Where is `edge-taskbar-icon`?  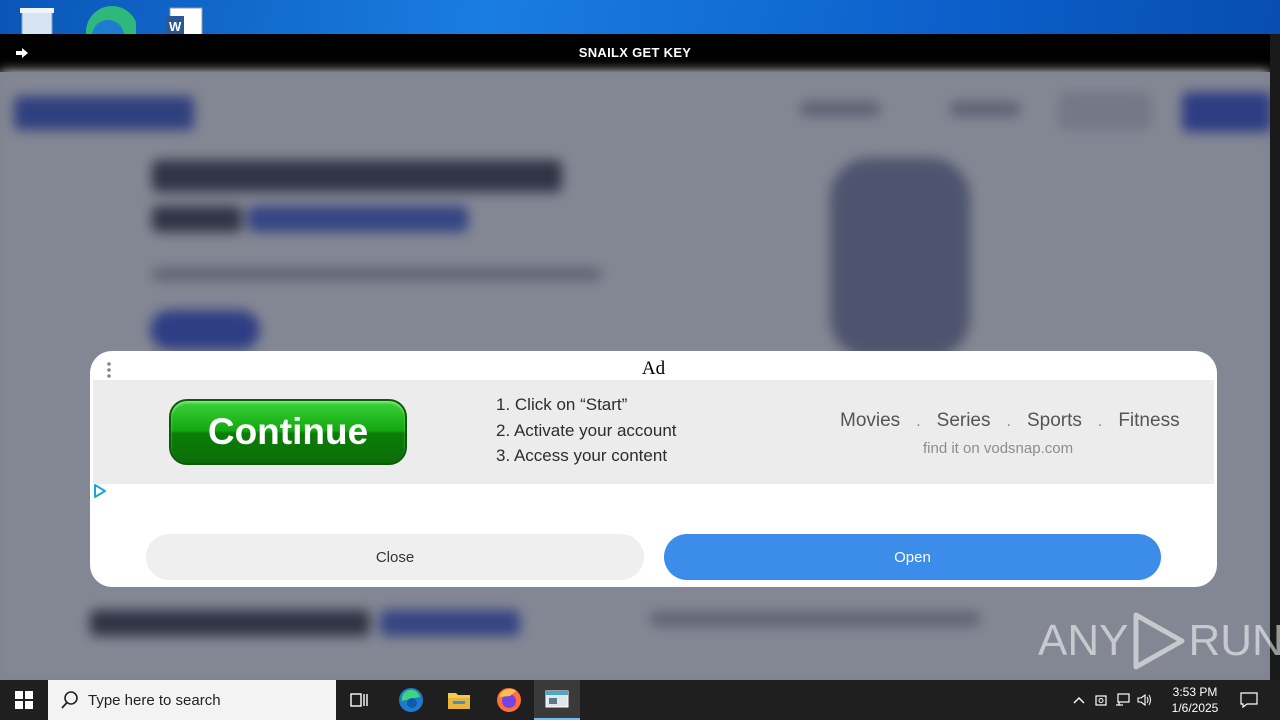
edge-taskbar-icon is located at coordinates (411, 700).